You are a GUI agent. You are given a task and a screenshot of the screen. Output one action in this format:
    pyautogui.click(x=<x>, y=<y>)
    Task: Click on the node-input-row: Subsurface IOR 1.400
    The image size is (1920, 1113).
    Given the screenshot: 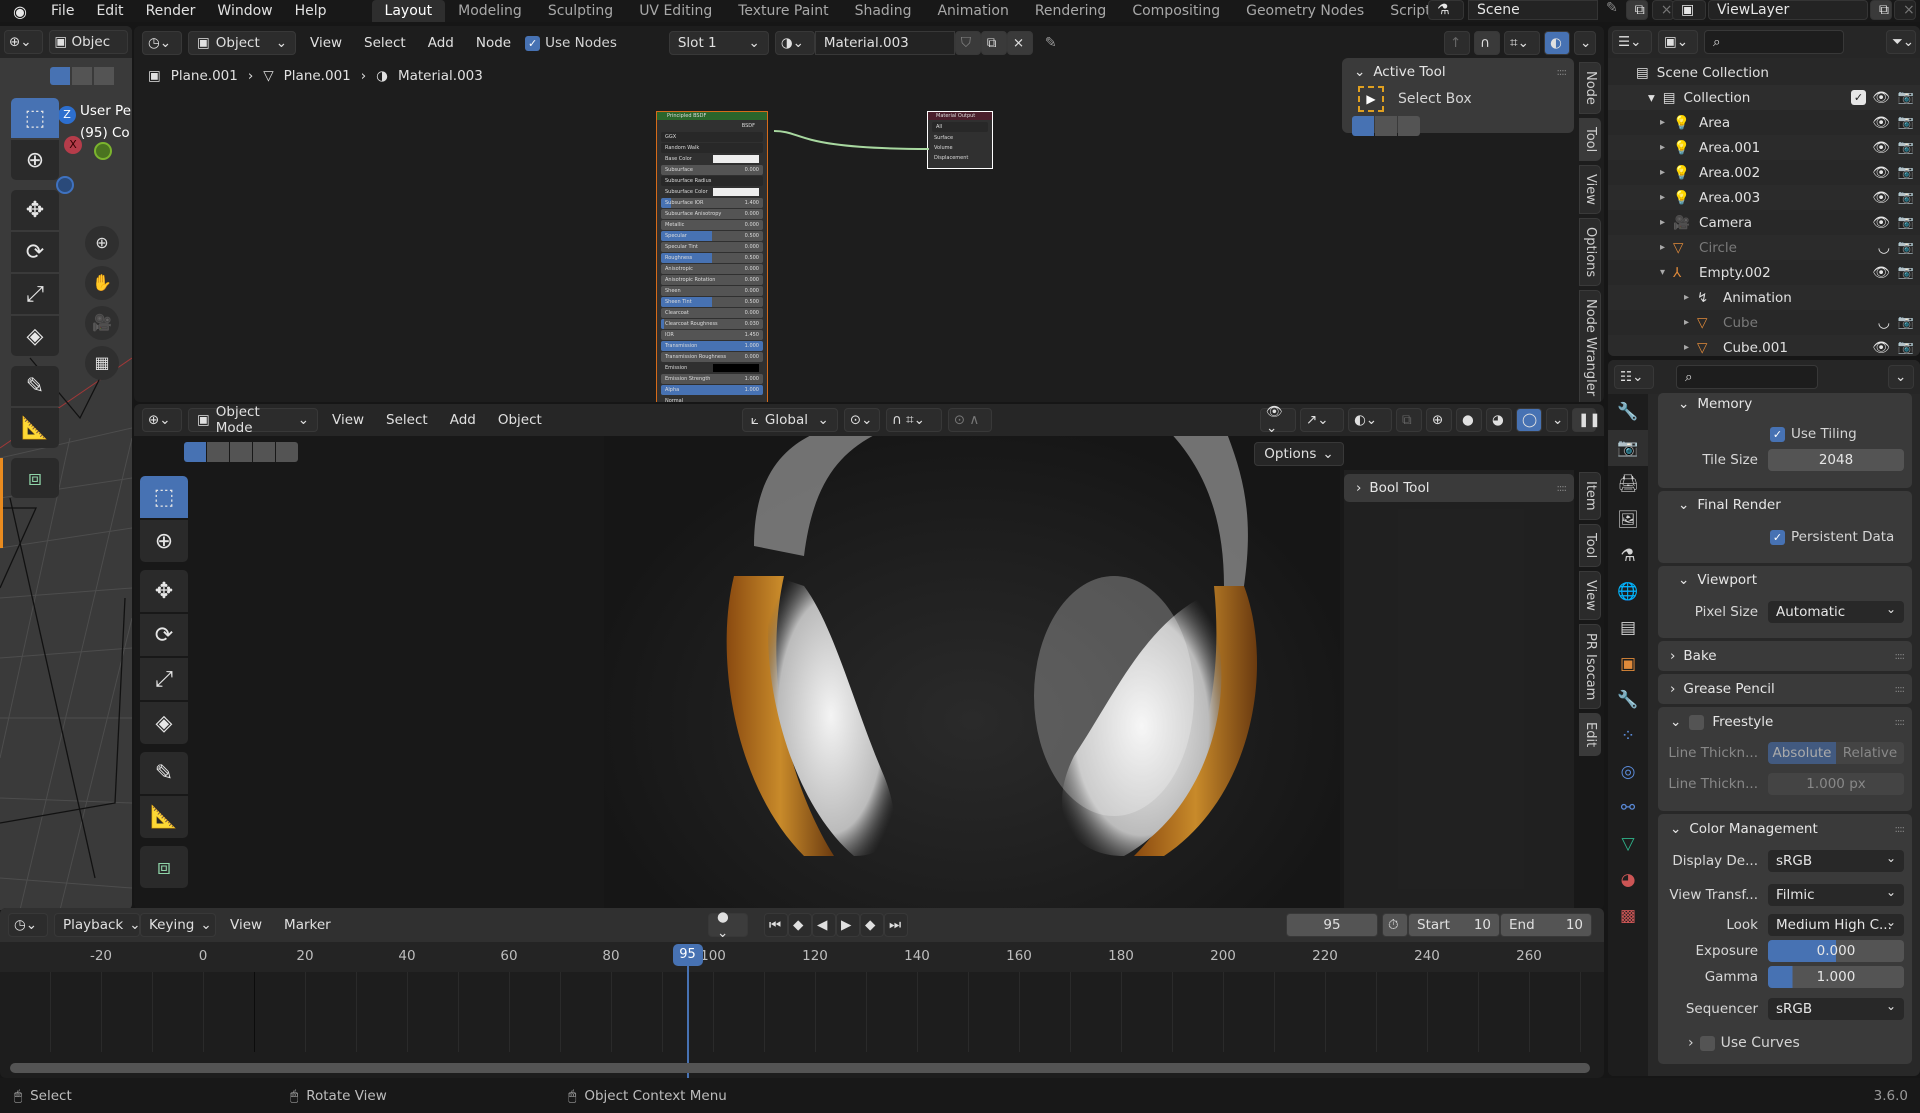 What is the action you would take?
    pyautogui.click(x=712, y=203)
    